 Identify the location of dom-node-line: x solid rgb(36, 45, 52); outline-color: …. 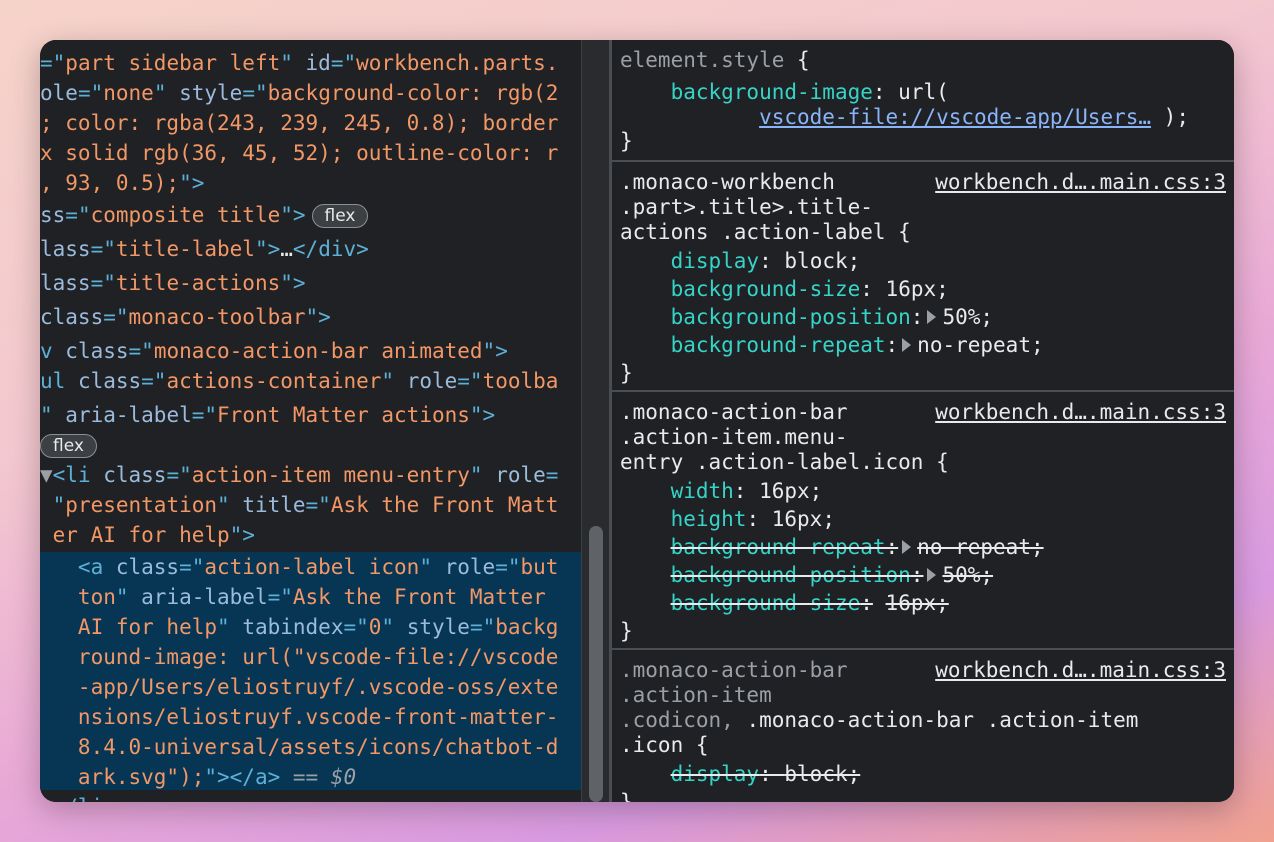
(310, 153).